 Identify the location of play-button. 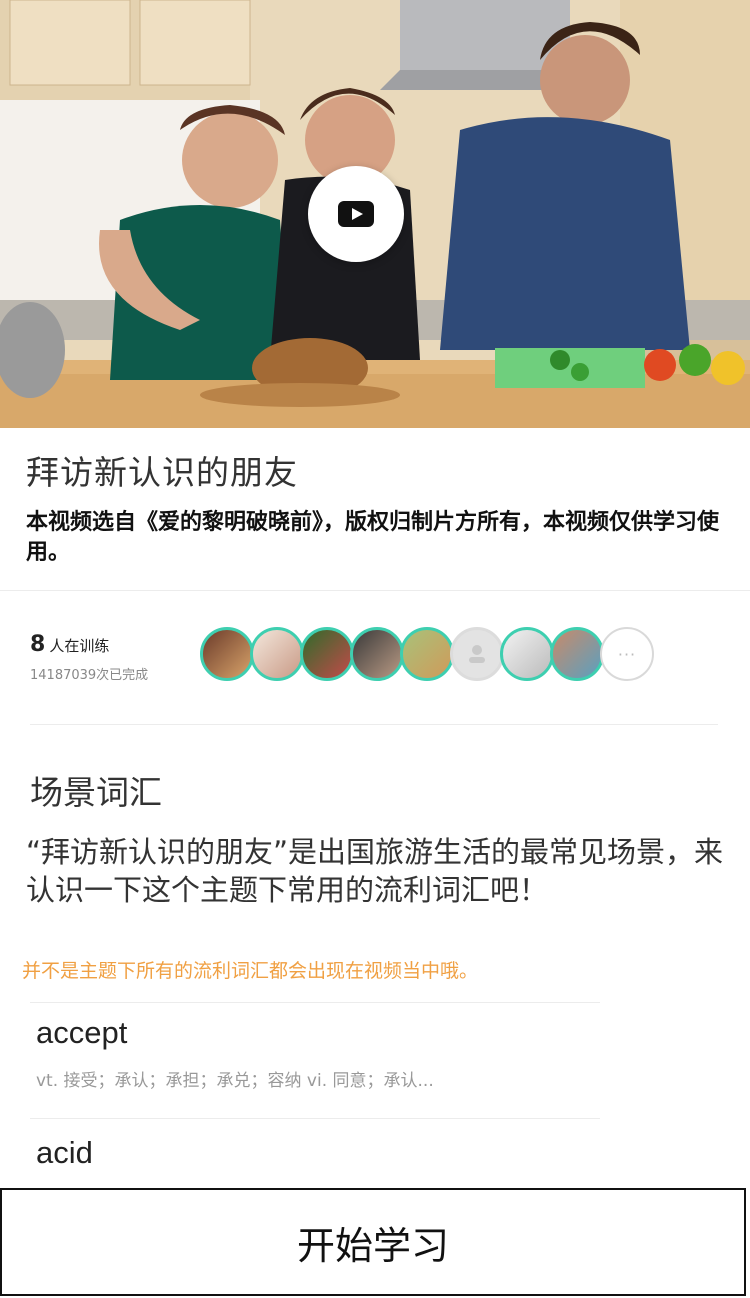
(356, 214).